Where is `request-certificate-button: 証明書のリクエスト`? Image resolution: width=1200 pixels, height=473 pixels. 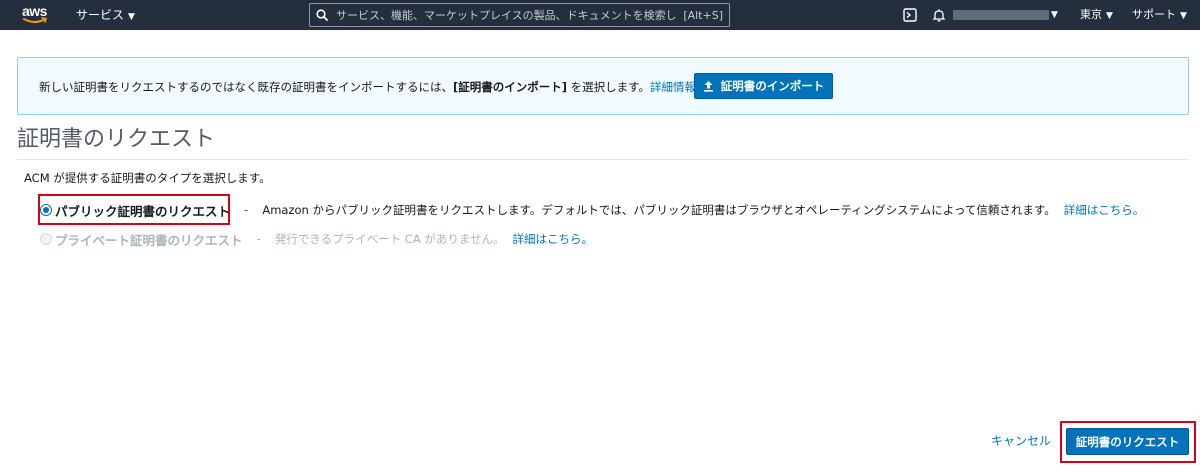 request-certificate-button: 証明書のリクエスト is located at coordinates (1127, 441).